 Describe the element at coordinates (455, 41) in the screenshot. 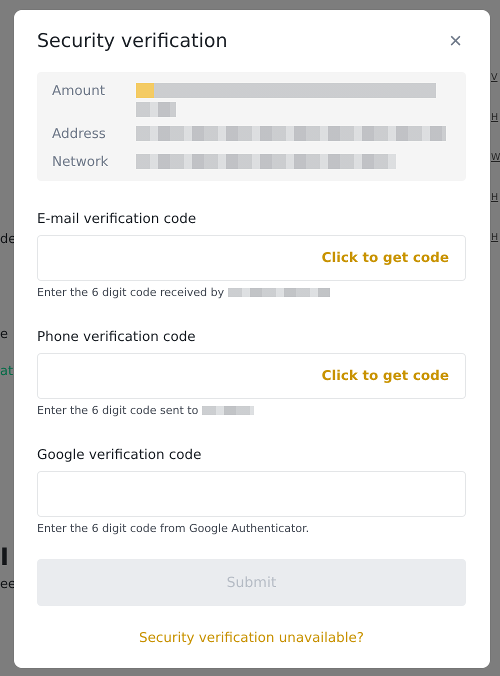

I see `close-button: ×` at that location.